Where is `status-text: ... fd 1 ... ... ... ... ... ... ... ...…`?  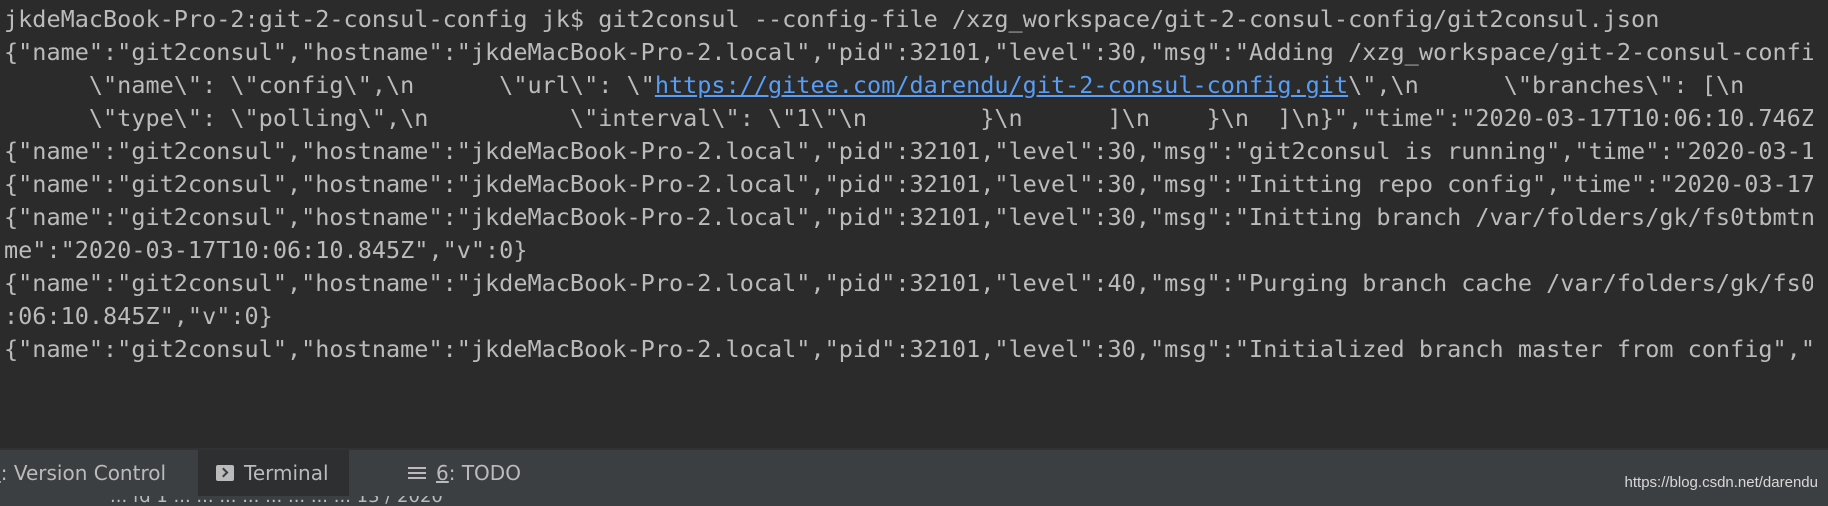
status-text: ... fd 1 ... ... ... ... ... ... ... ...… is located at coordinates (276, 501).